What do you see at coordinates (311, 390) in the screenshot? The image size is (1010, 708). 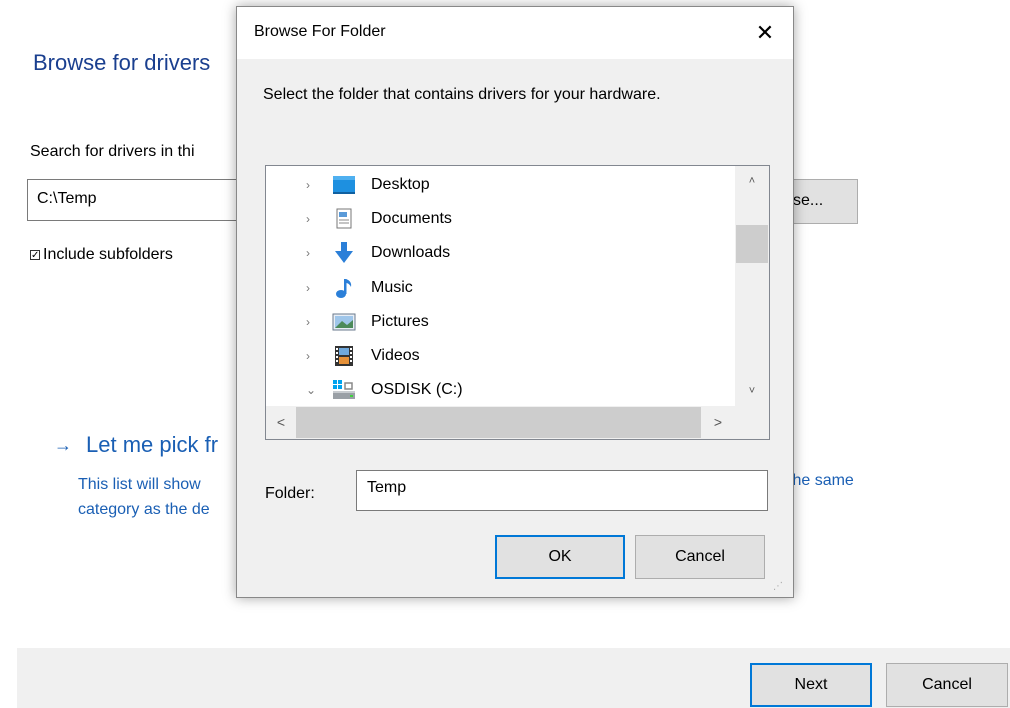 I see `collapse-chevron-icon: ⌄` at bounding box center [311, 390].